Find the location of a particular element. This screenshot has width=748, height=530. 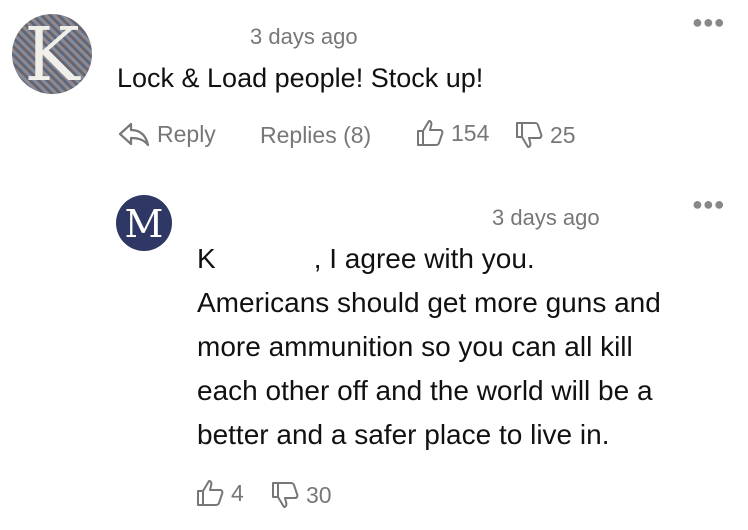

dislike-button: 25 is located at coordinates (545, 135).